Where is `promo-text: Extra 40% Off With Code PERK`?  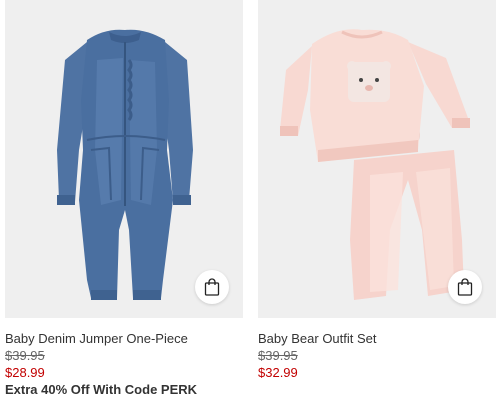 promo-text: Extra 40% Off With Code PERK is located at coordinates (101, 389).